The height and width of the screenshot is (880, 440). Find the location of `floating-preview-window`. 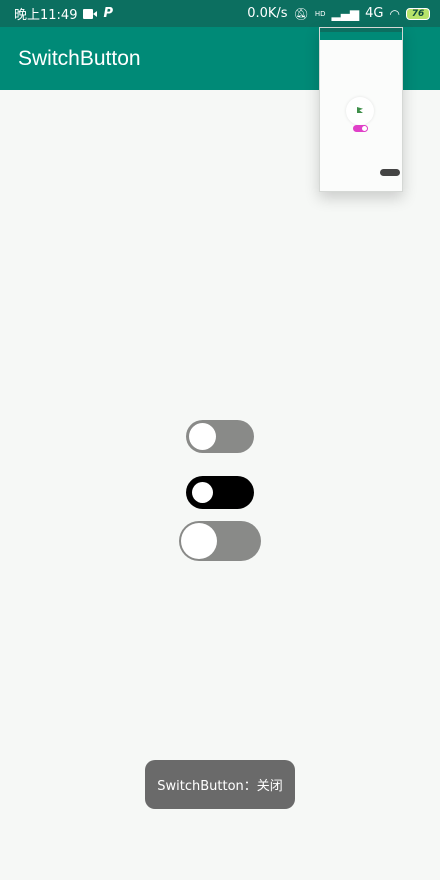

floating-preview-window is located at coordinates (361, 109).